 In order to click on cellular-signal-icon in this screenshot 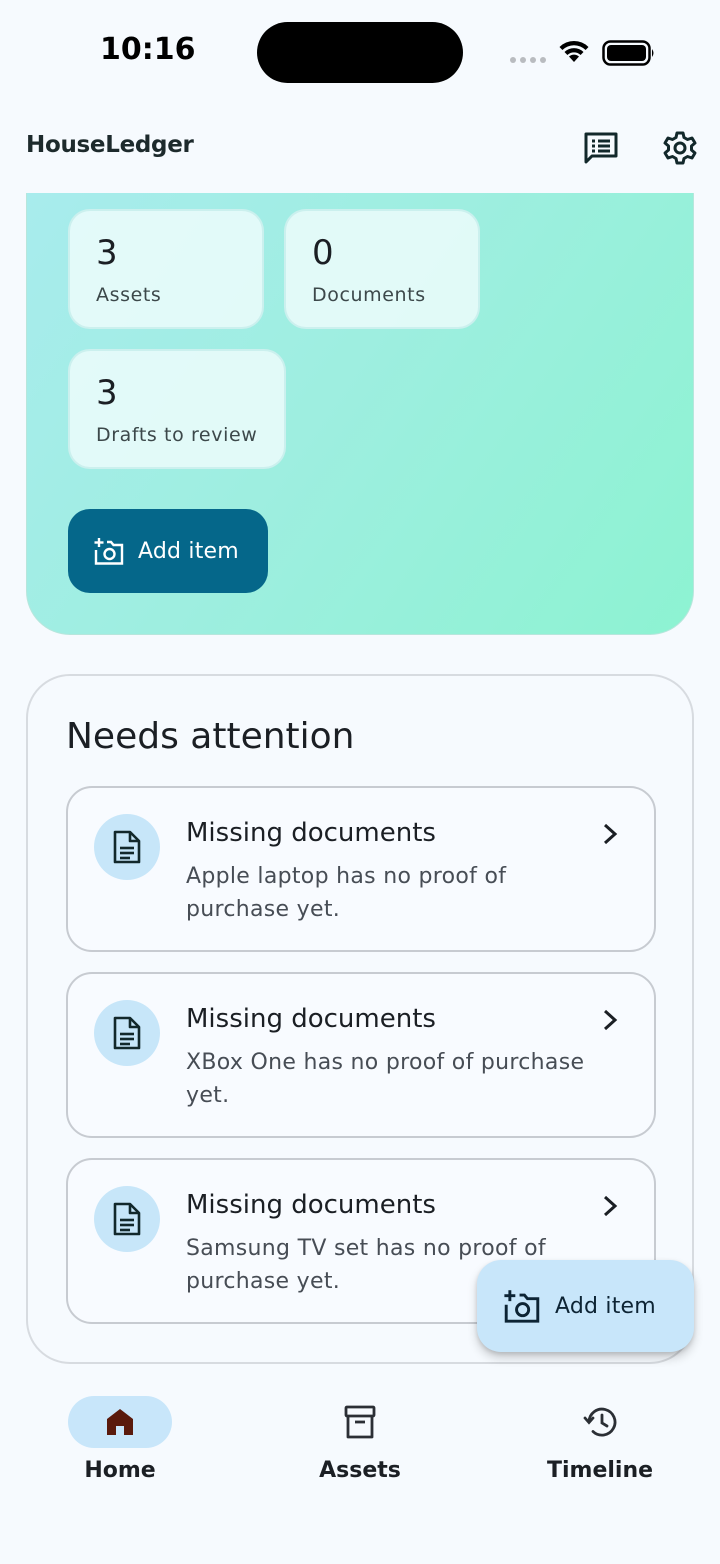, I will do `click(528, 60)`.